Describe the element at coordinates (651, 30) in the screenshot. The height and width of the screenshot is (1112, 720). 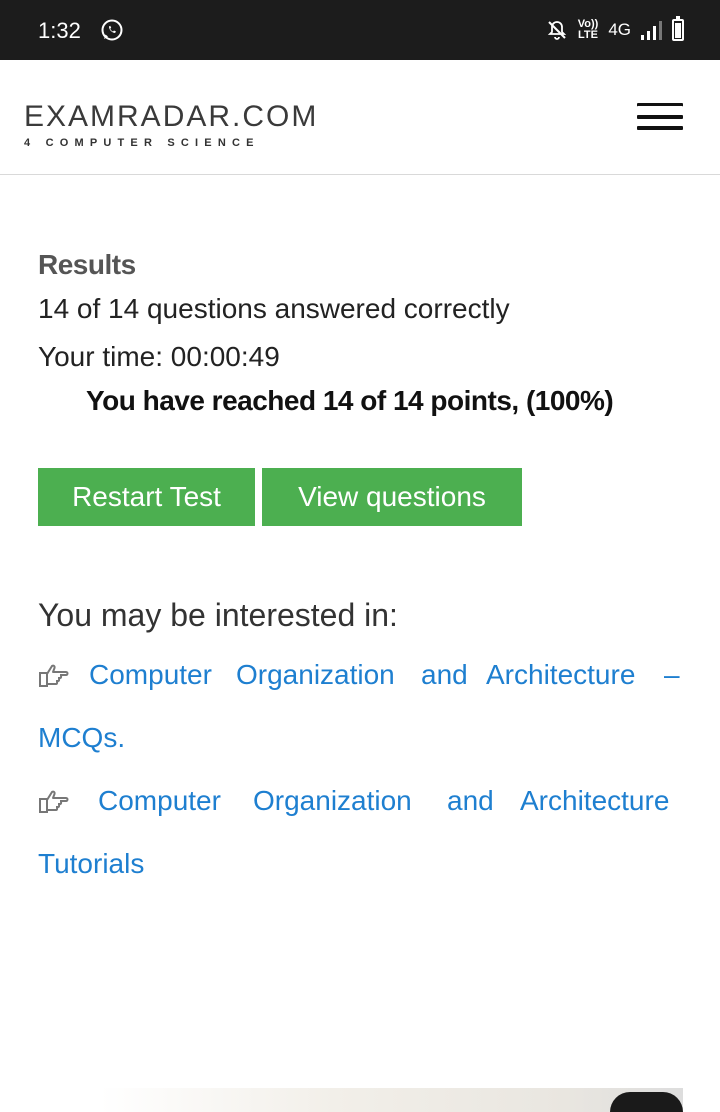
I see `signal-icon` at that location.